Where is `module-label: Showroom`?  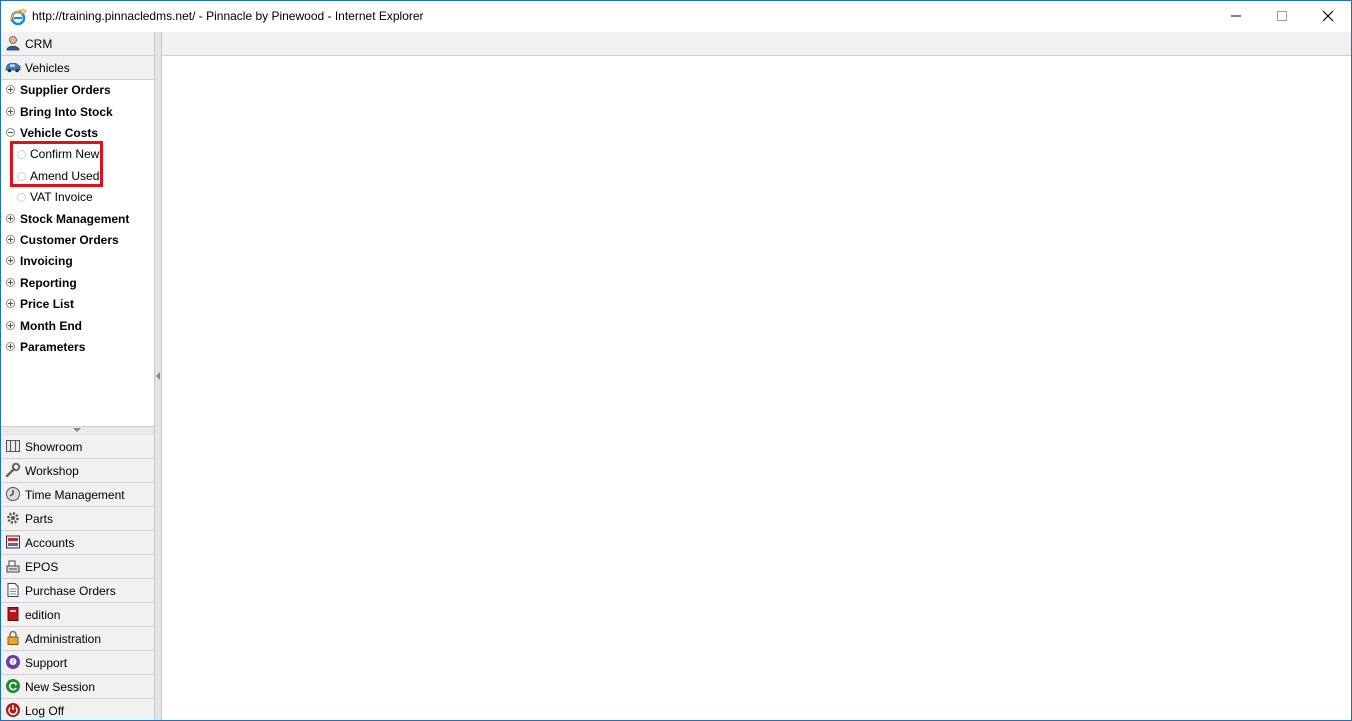
module-label: Showroom is located at coordinates (54, 447).